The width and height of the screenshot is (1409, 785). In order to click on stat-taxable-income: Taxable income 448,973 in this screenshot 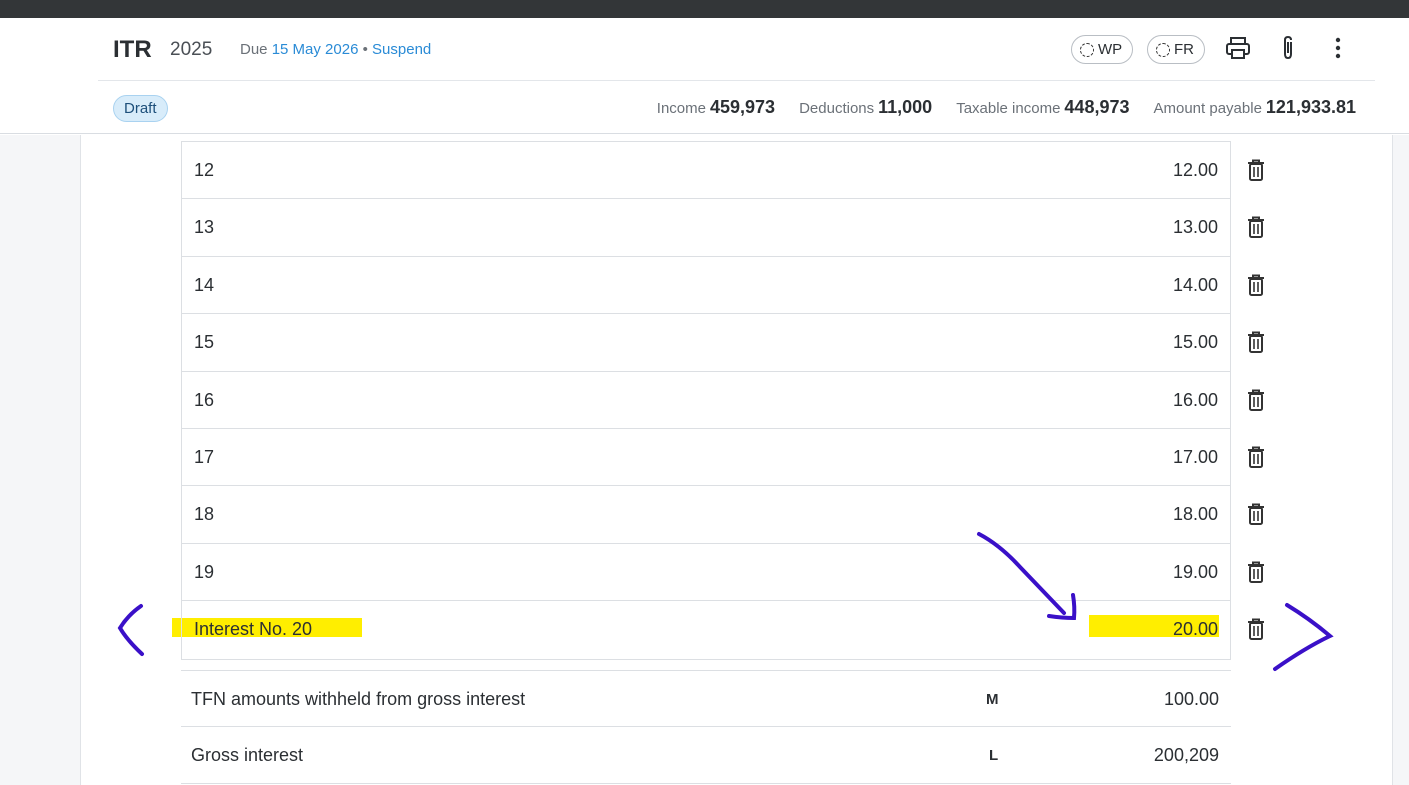, I will do `click(1042, 107)`.